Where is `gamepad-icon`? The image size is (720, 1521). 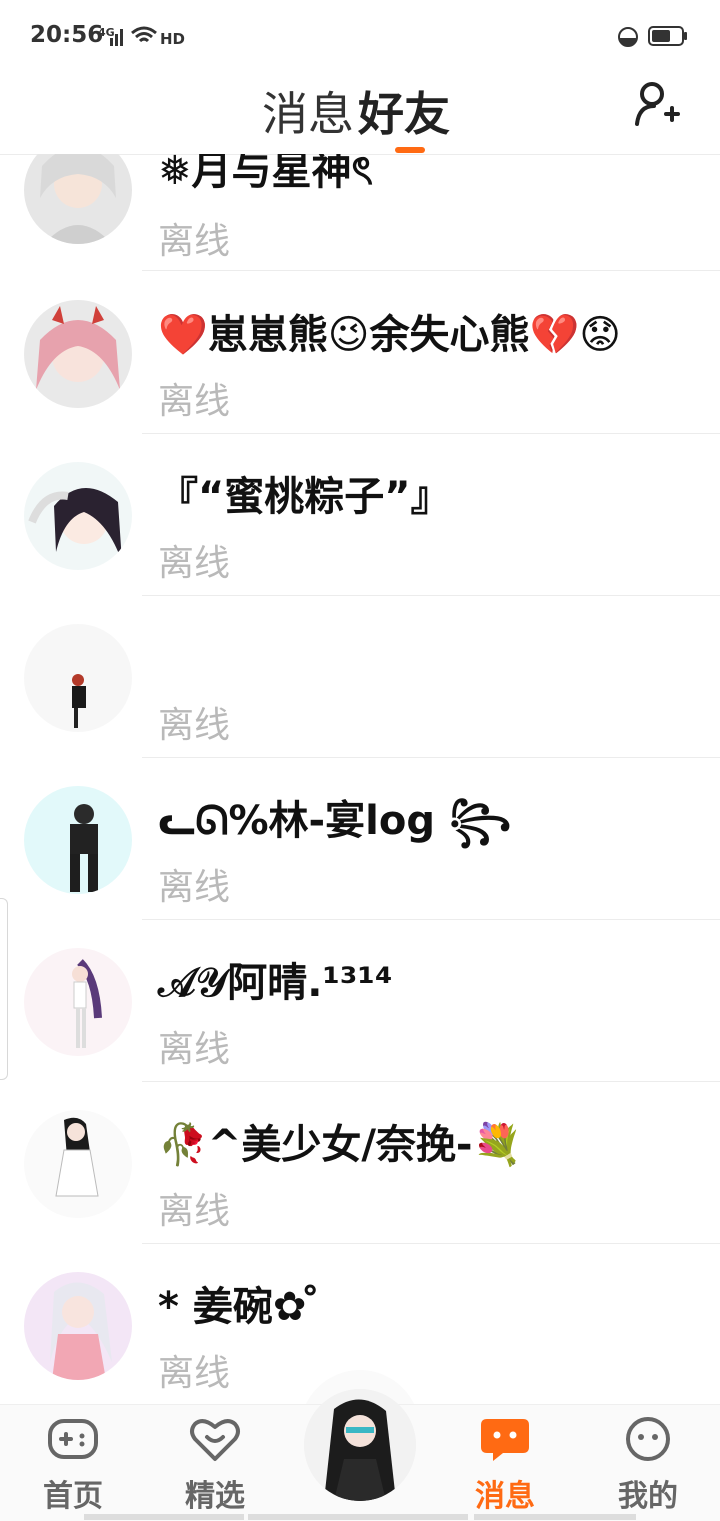
gamepad-icon is located at coordinates (73, 1439).